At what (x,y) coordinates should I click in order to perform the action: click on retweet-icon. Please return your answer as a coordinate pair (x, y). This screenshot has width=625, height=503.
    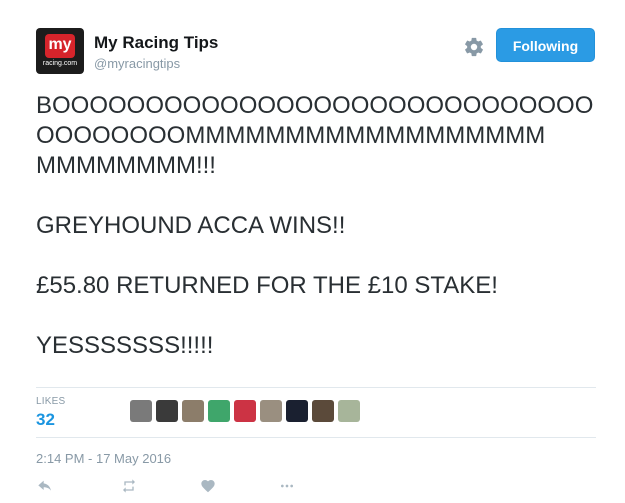
    Looking at the image, I should click on (129, 486).